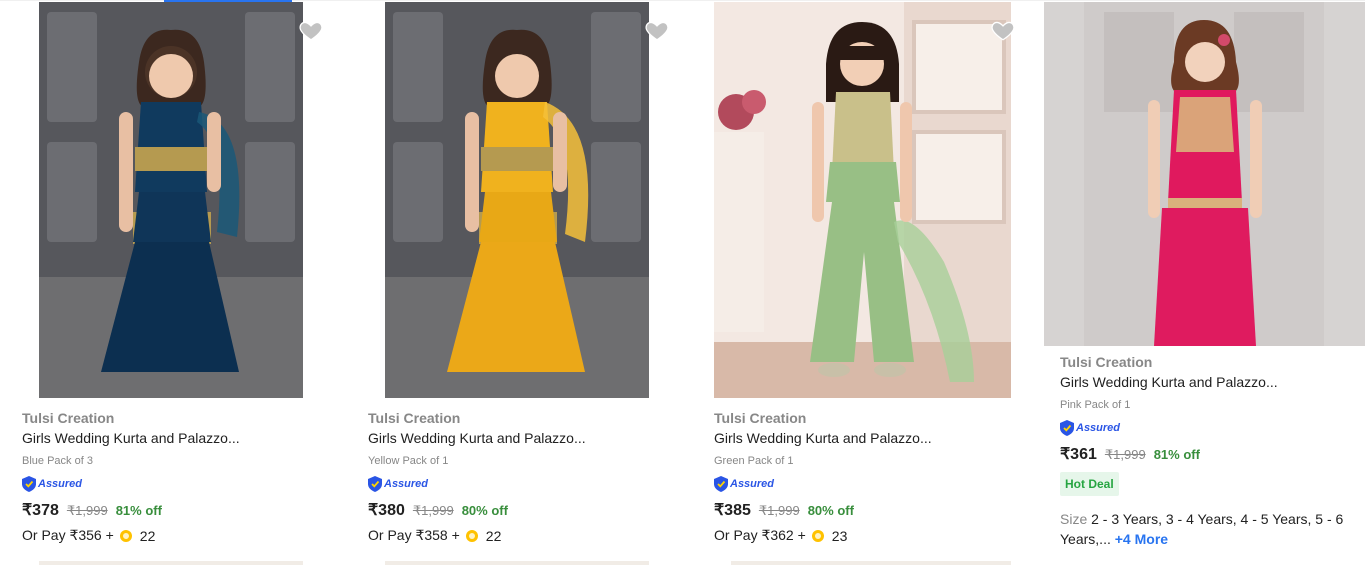  I want to click on pay-with-coins-text: Or Pay ₹358 +, so click(414, 535).